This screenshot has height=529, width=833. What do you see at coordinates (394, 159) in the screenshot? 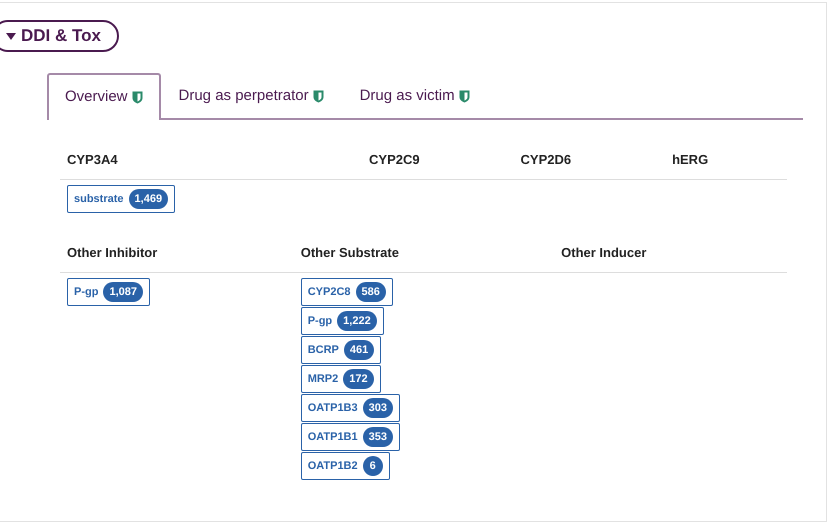
I see `column-heading: CYP2C9` at bounding box center [394, 159].